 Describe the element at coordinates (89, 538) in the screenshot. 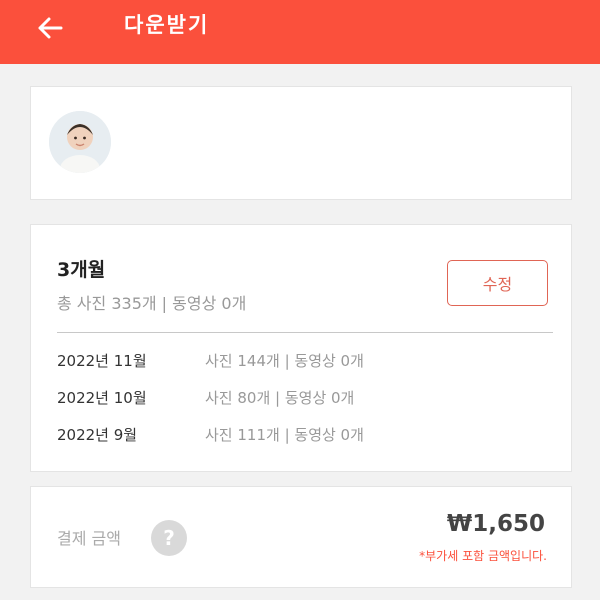

I see `payment-label: 결제 금액` at that location.